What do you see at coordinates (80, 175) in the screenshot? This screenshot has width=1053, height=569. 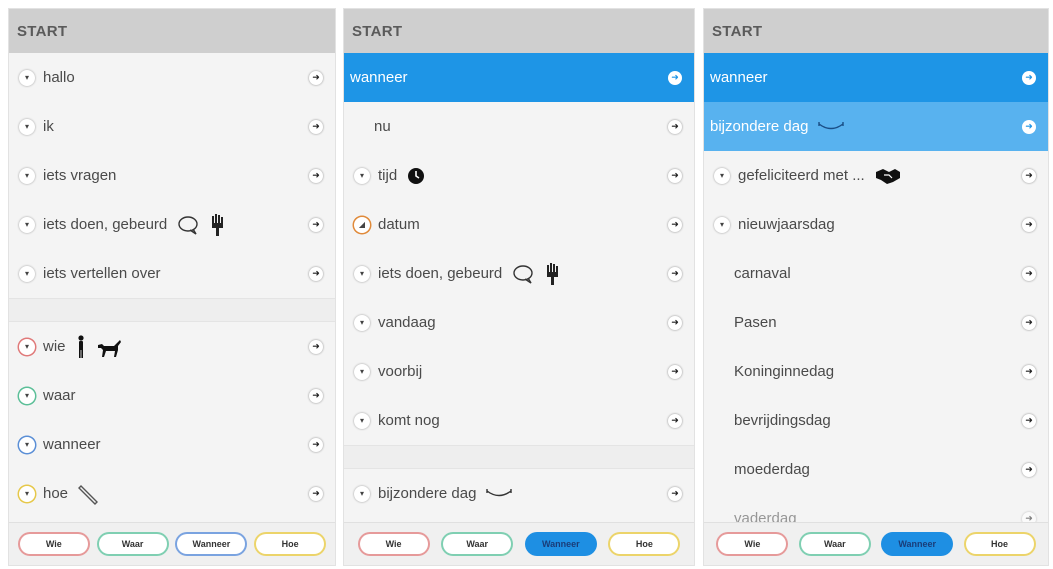 I see `item-label: iets vragen` at bounding box center [80, 175].